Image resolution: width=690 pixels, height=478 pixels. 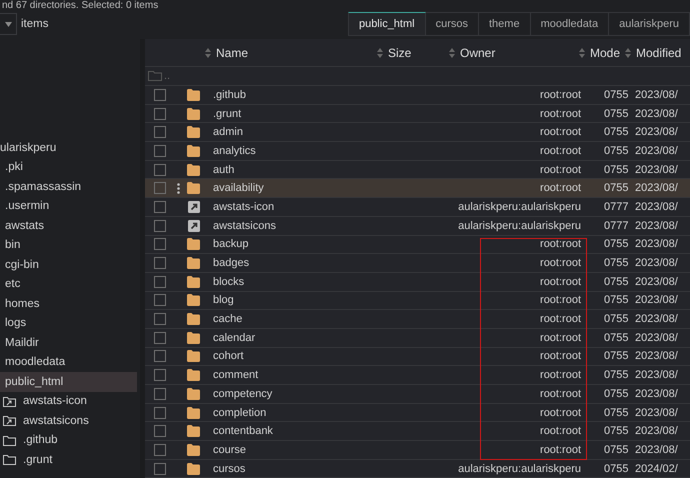 I want to click on tree-item: moodledata, so click(x=70, y=362).